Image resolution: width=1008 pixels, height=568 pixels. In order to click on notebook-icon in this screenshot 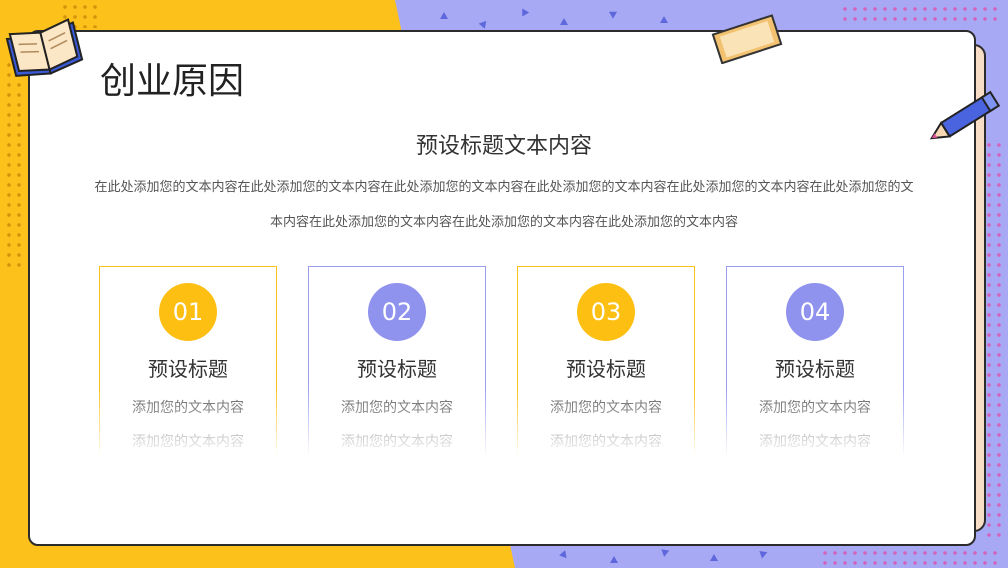, I will do `click(747, 39)`.